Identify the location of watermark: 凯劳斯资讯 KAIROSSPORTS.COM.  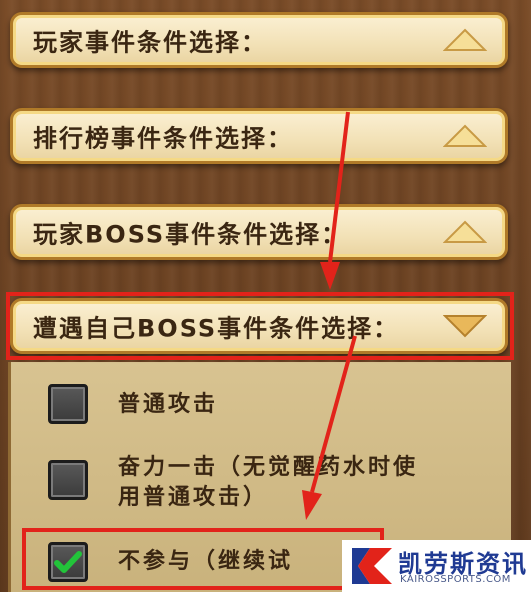
(436, 566).